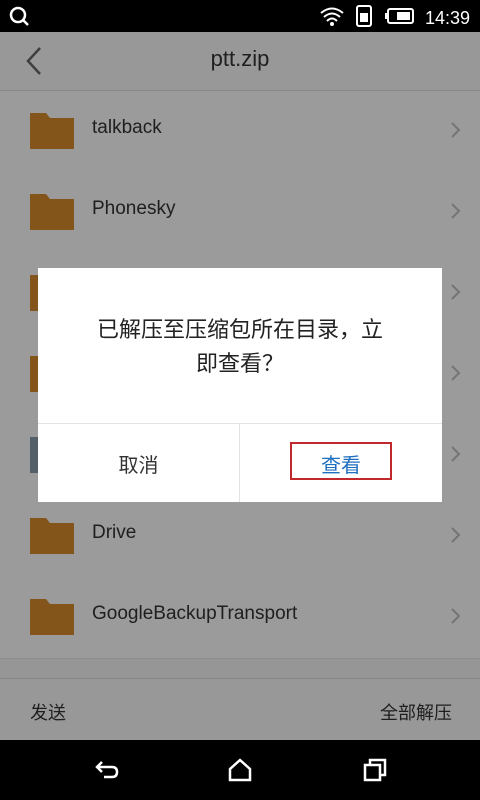 The height and width of the screenshot is (800, 480). I want to click on view-button: 查看, so click(341, 463).